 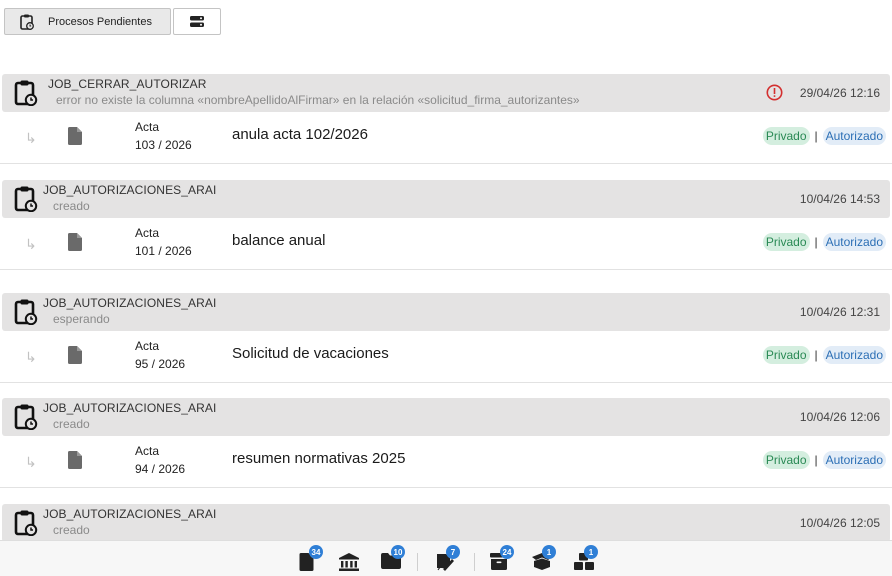 I want to click on bottom-nav-boxes: 1, so click(x=586, y=559).